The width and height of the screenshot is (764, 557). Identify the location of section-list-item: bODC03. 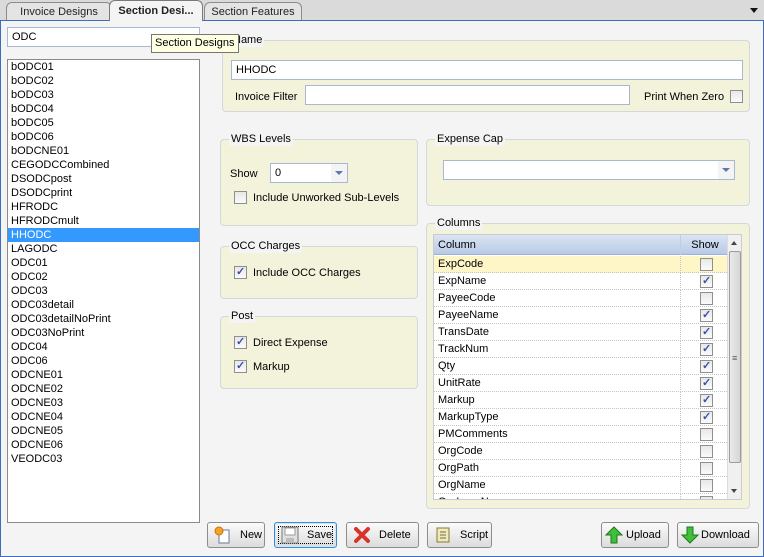
(103, 95).